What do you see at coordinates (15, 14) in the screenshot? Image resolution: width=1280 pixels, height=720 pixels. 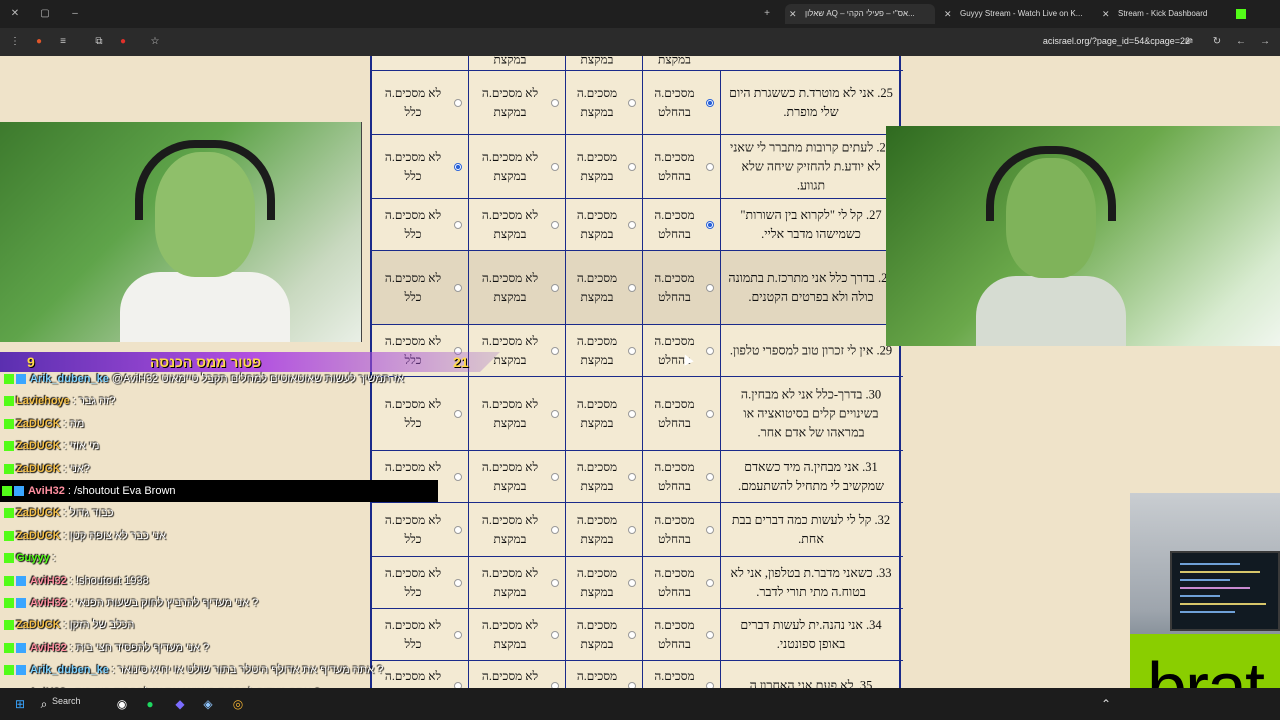 I see `close-window-icon: ✕` at bounding box center [15, 14].